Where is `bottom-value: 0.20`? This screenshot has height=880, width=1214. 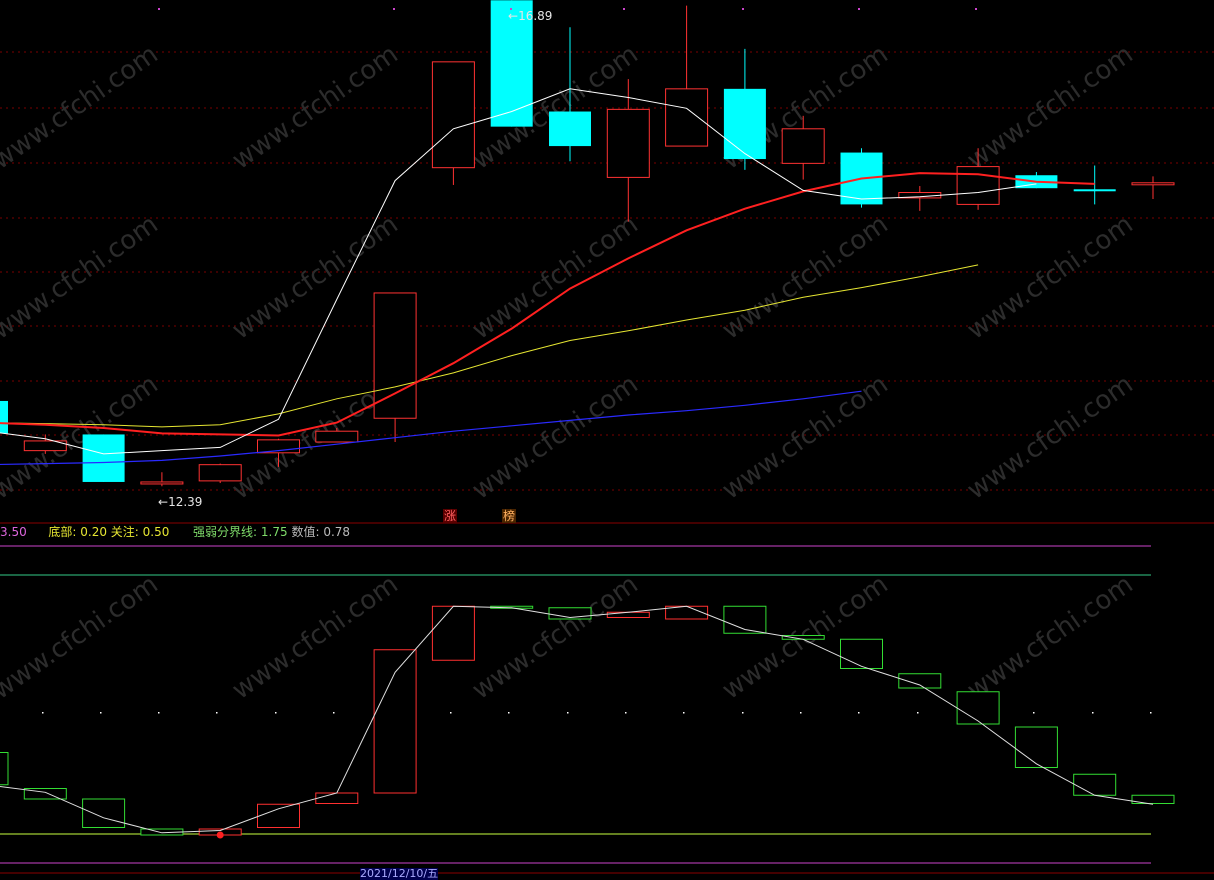 bottom-value: 0.20 is located at coordinates (93, 532).